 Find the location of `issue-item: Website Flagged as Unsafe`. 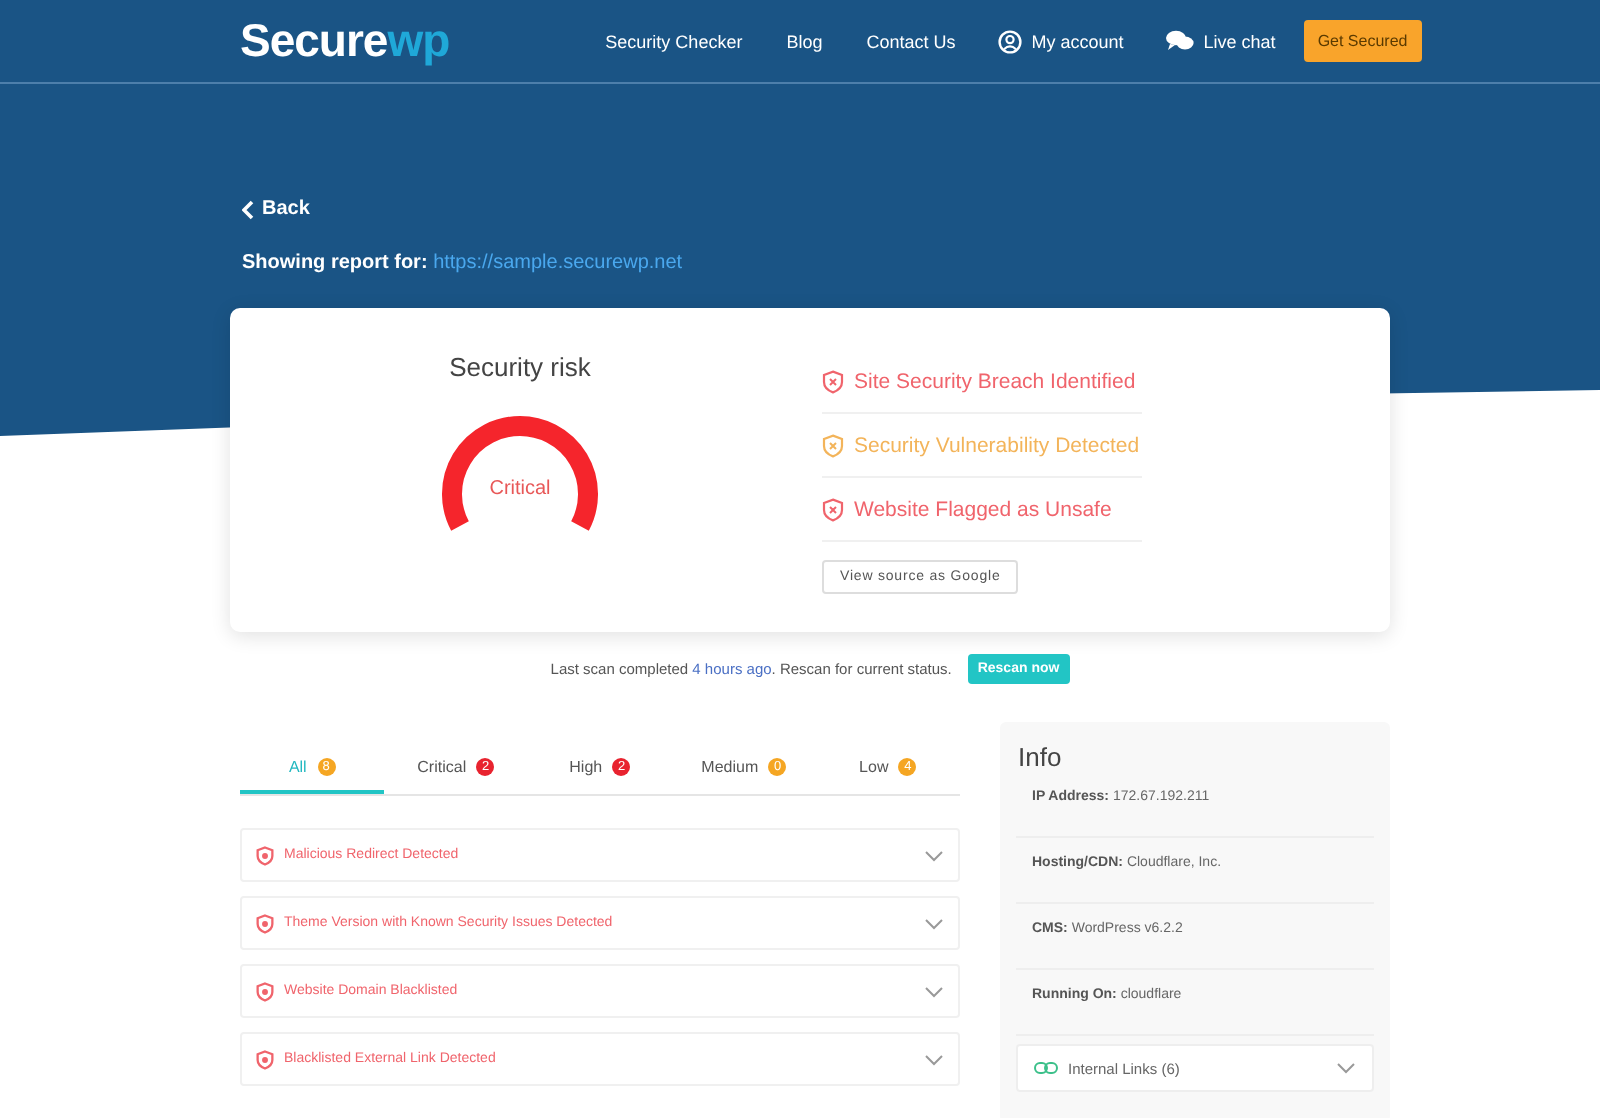

issue-item: Website Flagged as Unsafe is located at coordinates (982, 510).